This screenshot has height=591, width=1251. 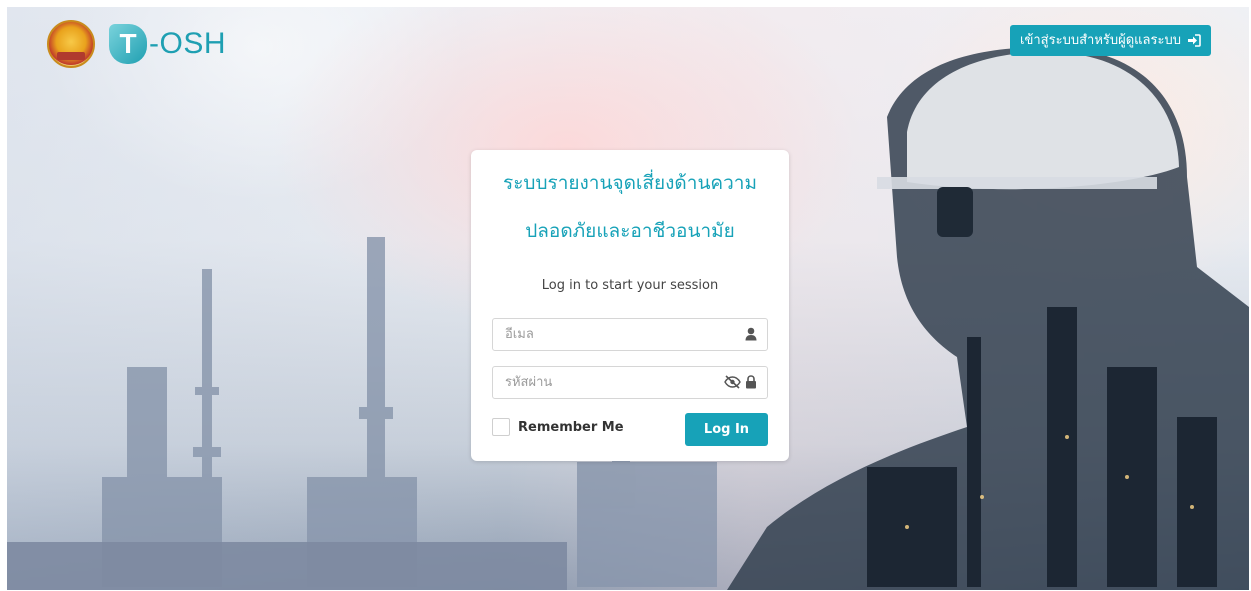 I want to click on remember-me-label: Remember Me, so click(x=571, y=427).